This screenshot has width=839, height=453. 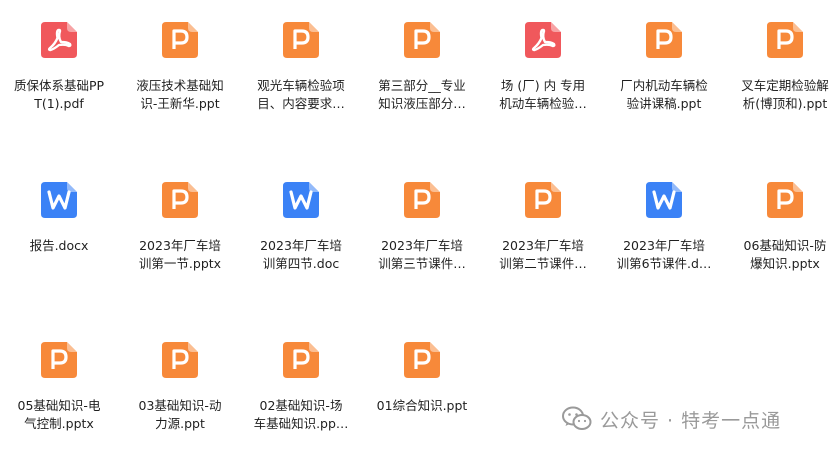 What do you see at coordinates (577, 418) in the screenshot?
I see `wechat-icon` at bounding box center [577, 418].